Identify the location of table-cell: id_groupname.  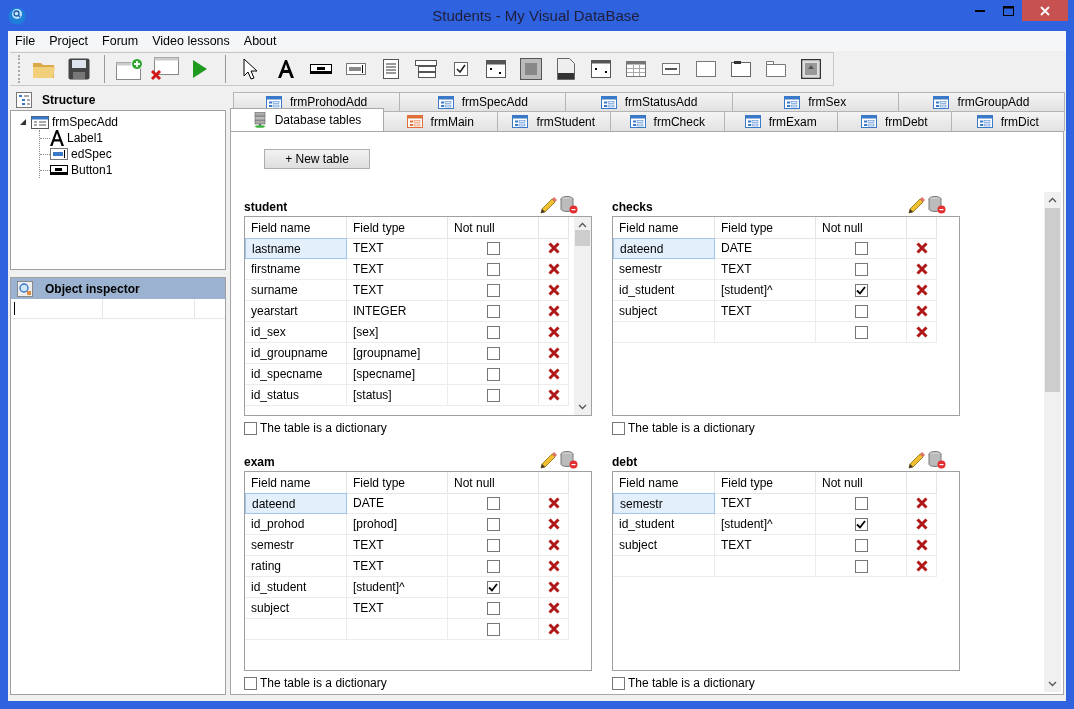
(296, 353).